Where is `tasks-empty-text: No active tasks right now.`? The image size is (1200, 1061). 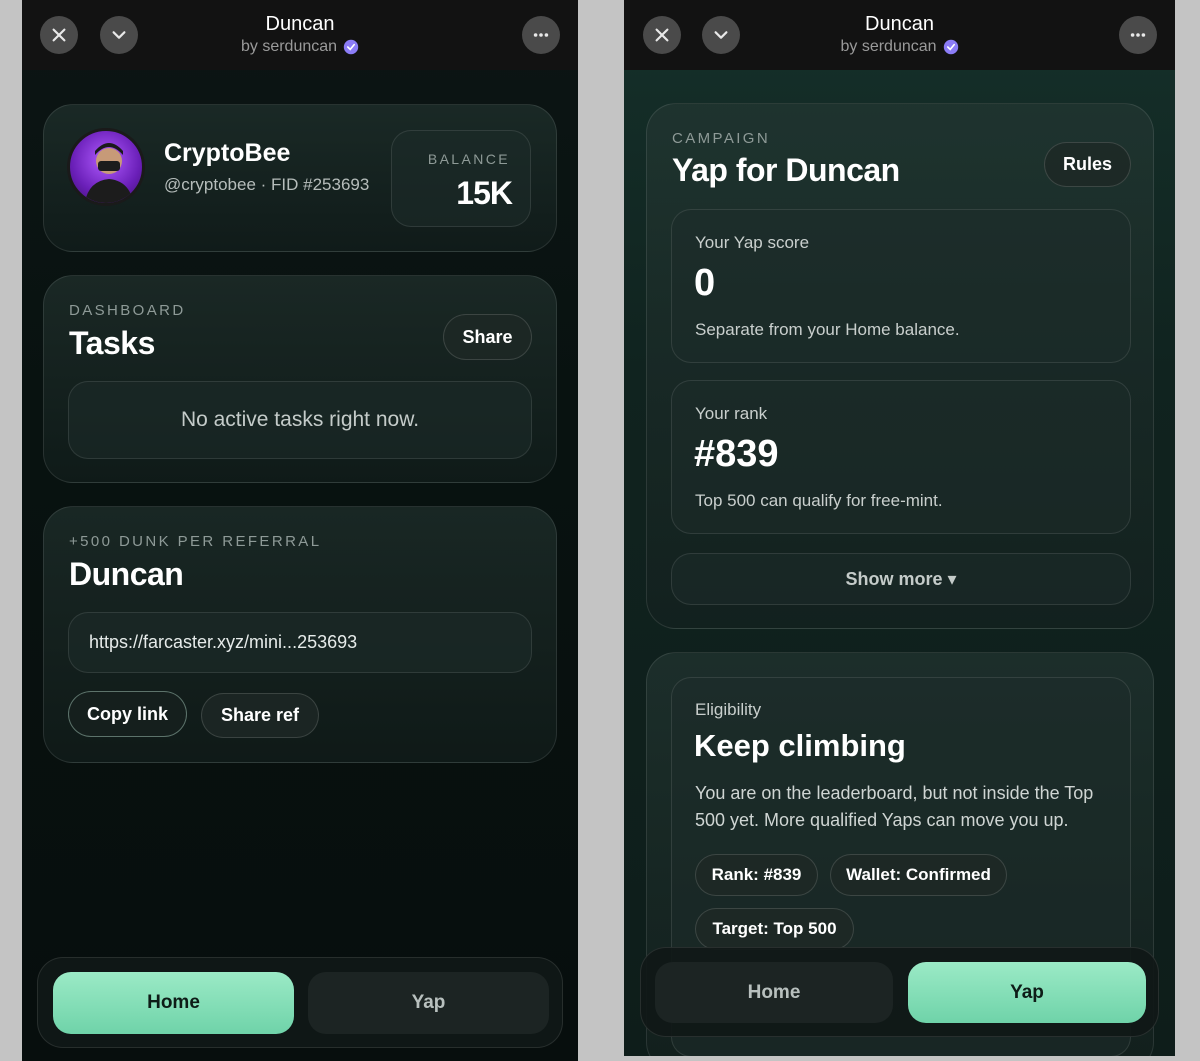
tasks-empty-text: No active tasks right now. is located at coordinates (300, 419).